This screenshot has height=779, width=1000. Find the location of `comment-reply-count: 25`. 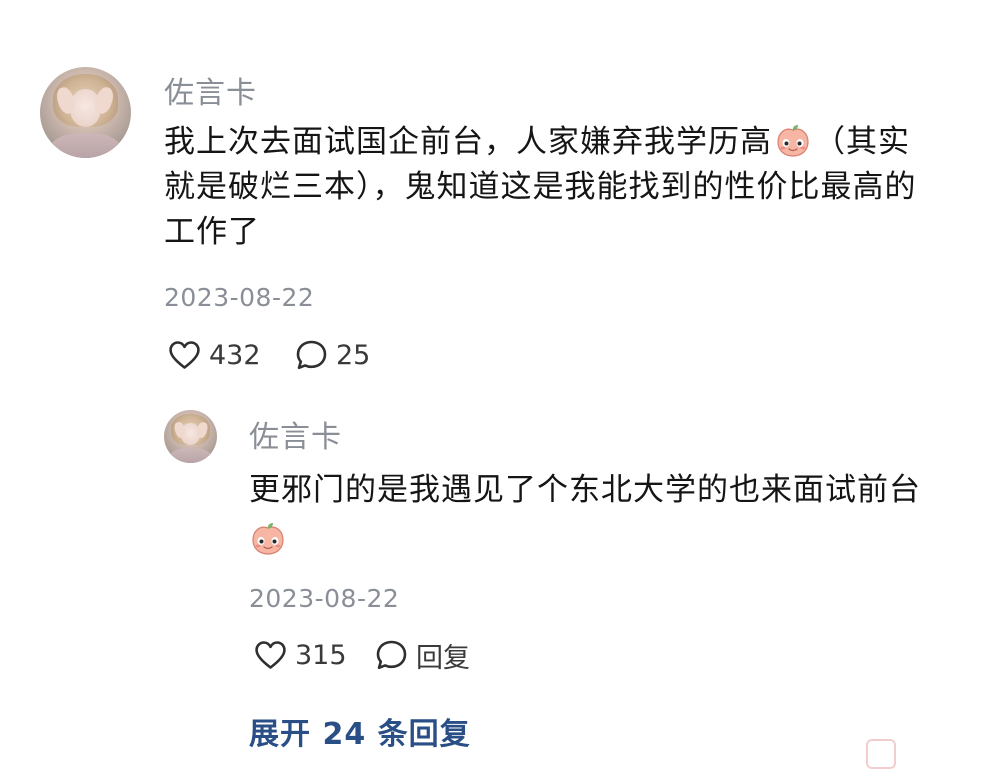

comment-reply-count: 25 is located at coordinates (353, 355).